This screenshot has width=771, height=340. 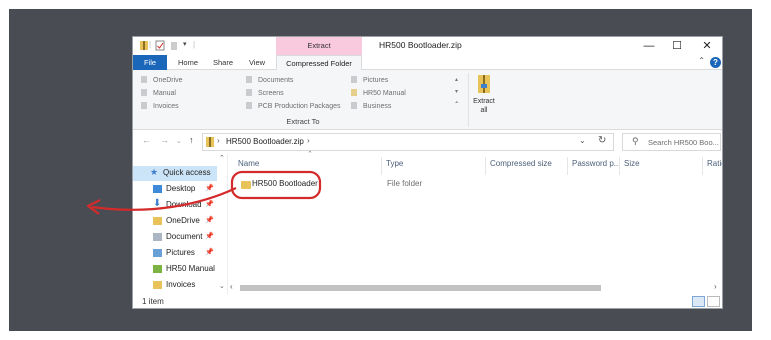 What do you see at coordinates (269, 80) in the screenshot?
I see `extract-to-documents: Documents` at bounding box center [269, 80].